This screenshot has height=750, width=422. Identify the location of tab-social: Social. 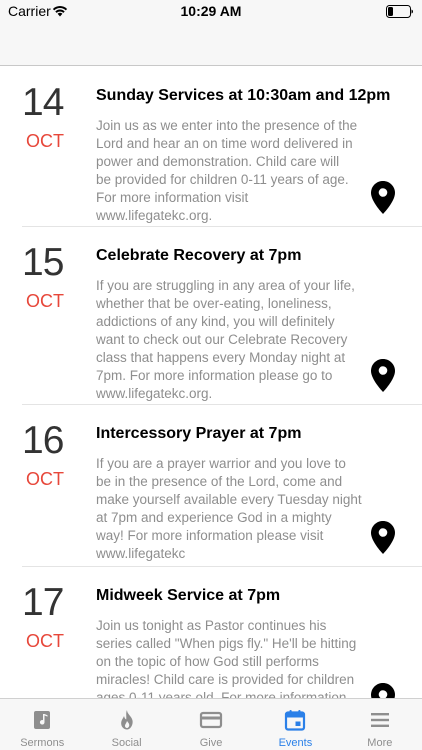
(126, 724).